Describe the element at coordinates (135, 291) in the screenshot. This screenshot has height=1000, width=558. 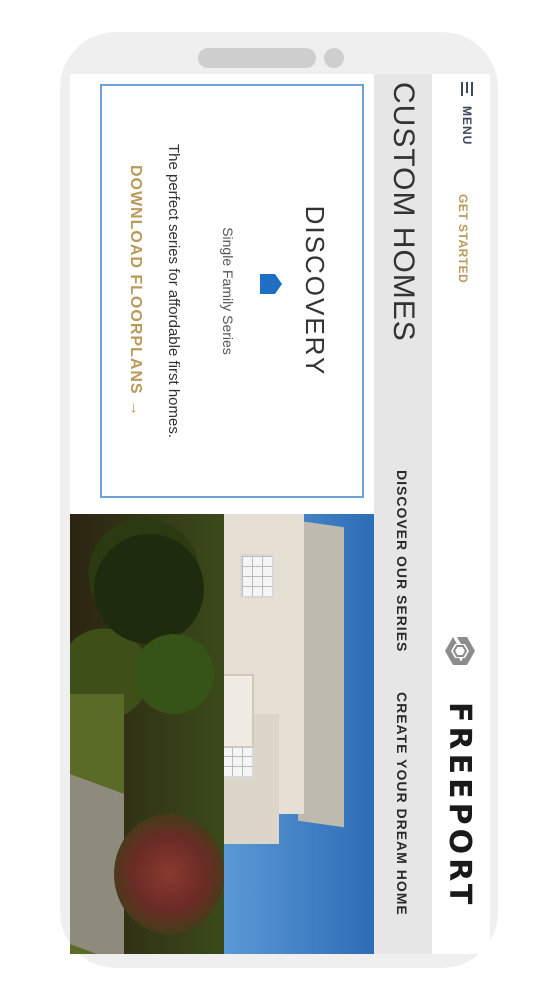
I see `download-floorplans-link: DOWNLOAD FLOORPLANS →` at that location.